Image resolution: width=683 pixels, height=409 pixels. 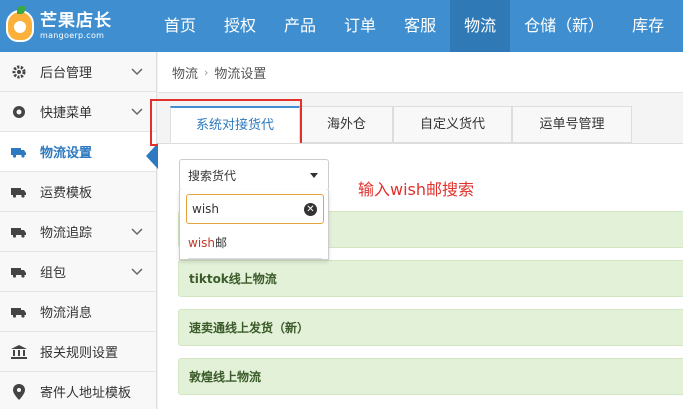 What do you see at coordinates (225, 377) in the screenshot?
I see `carrier-name: 敦煌线上物流` at bounding box center [225, 377].